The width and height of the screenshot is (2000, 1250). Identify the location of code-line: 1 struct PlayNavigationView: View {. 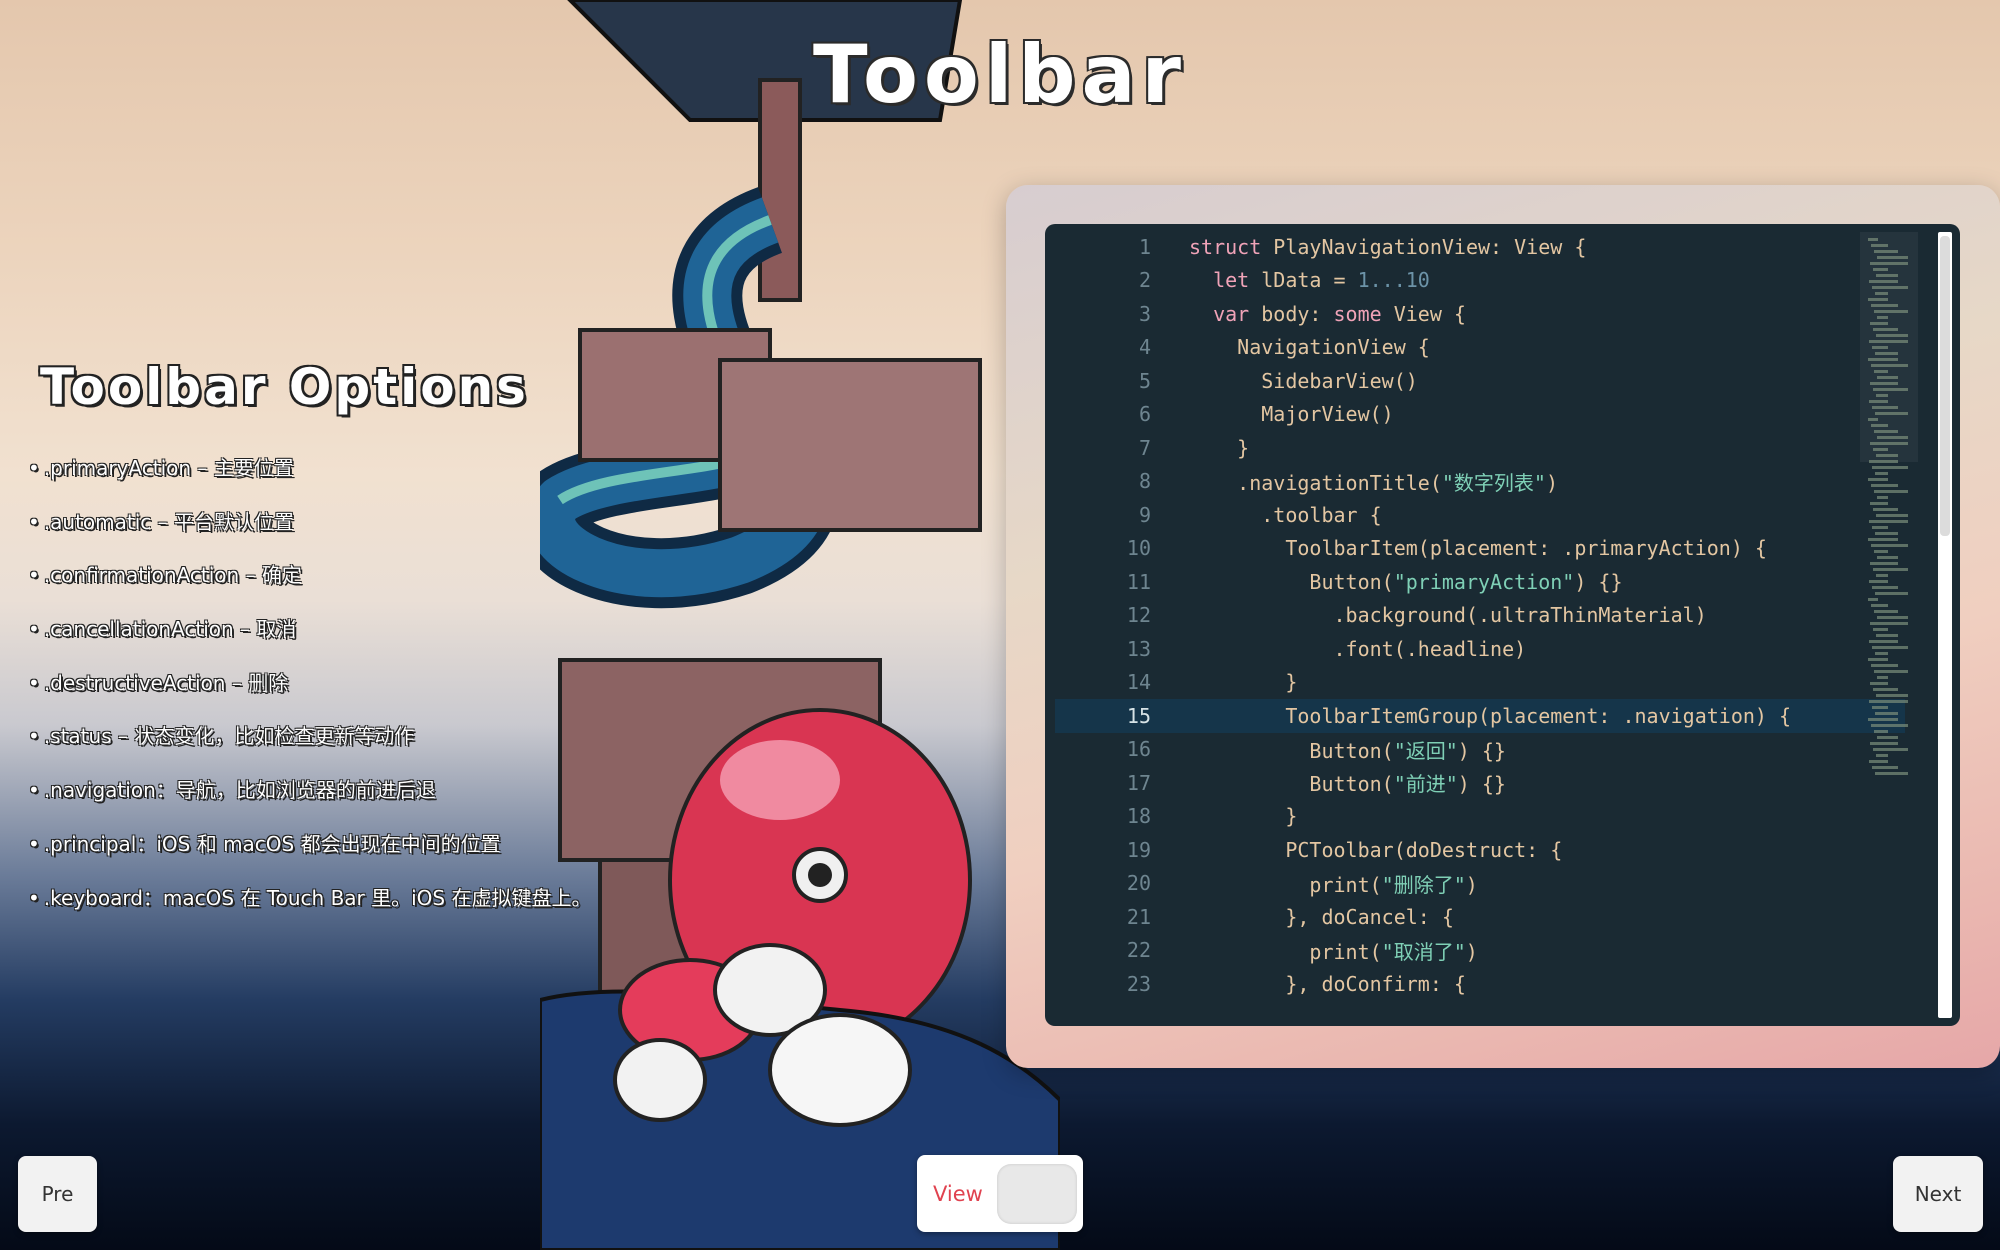
(1480, 247).